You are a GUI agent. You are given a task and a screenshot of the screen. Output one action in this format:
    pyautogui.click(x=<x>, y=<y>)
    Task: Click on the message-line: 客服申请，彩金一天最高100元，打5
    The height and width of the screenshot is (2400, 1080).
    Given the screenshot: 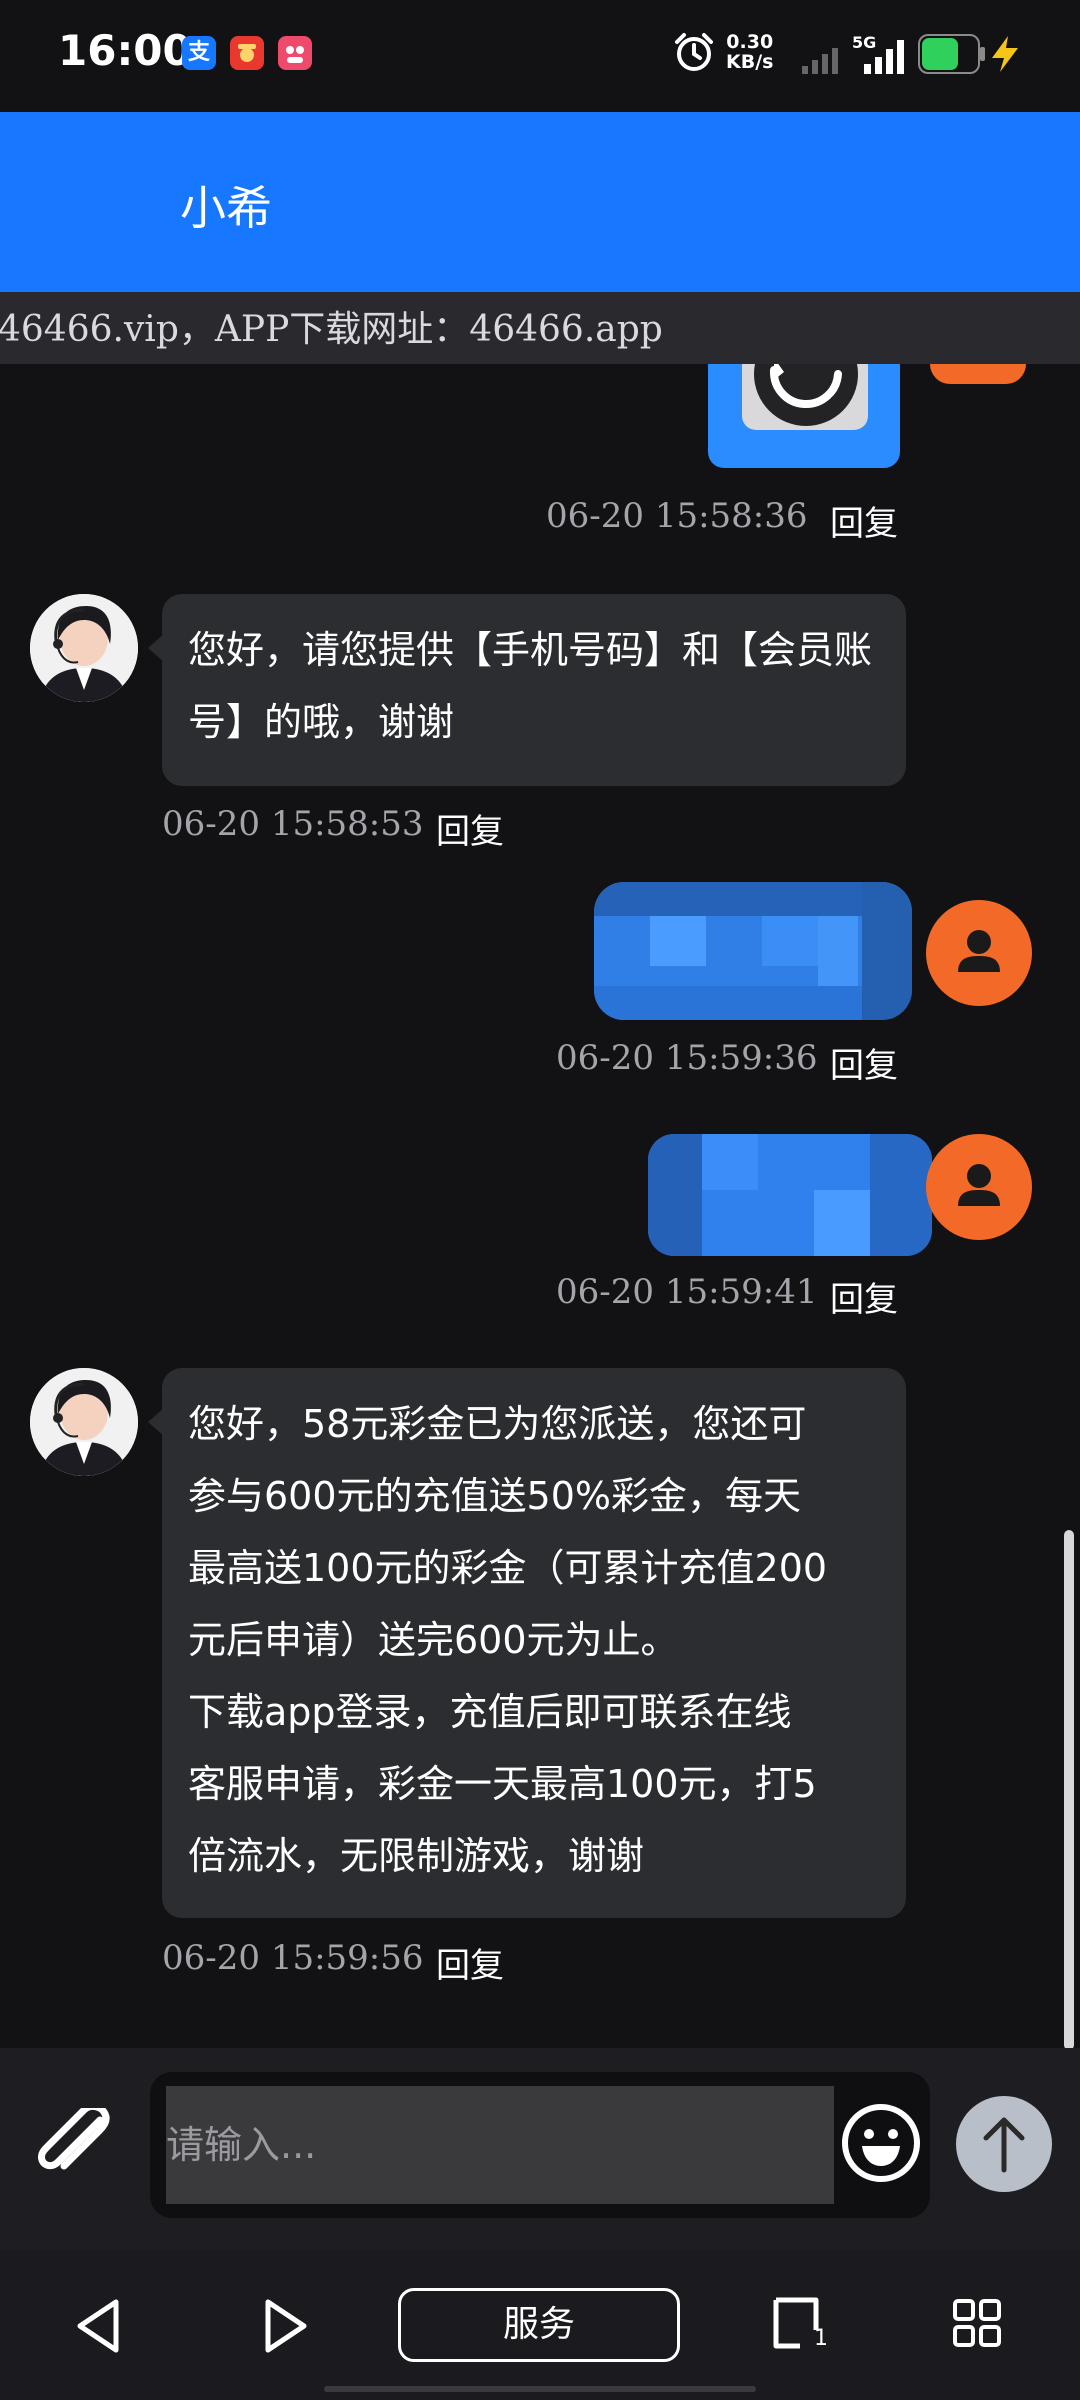 What is the action you would take?
    pyautogui.click(x=502, y=1784)
    